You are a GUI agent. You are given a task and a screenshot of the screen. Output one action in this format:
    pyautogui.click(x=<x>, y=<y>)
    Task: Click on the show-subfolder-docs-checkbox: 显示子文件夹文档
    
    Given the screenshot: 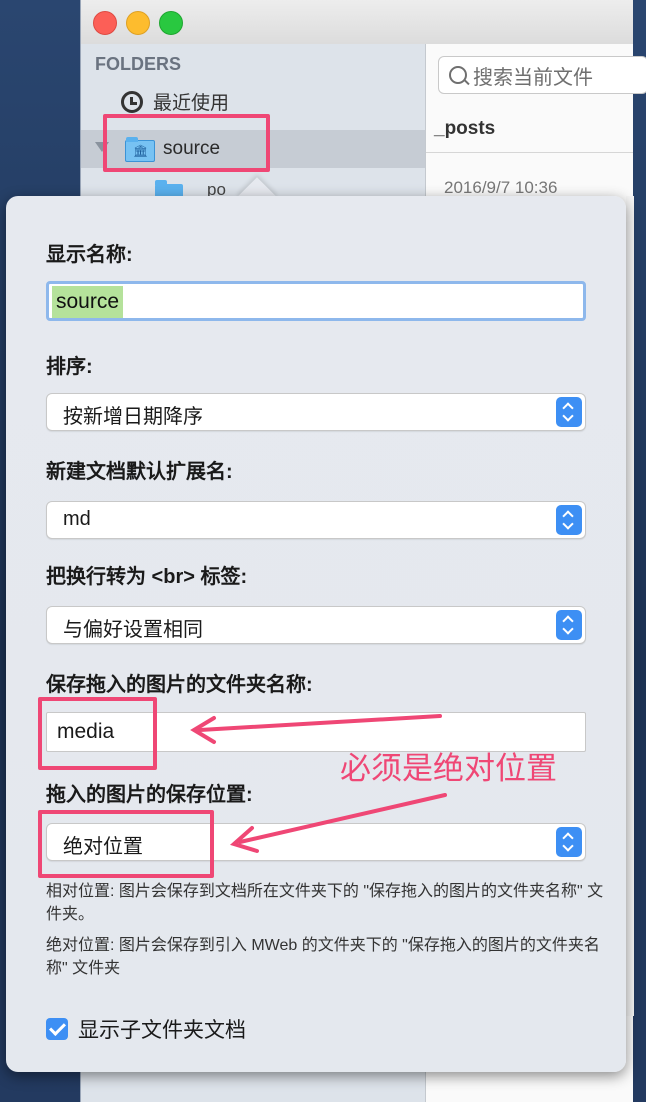 What is the action you would take?
    pyautogui.click(x=146, y=1029)
    